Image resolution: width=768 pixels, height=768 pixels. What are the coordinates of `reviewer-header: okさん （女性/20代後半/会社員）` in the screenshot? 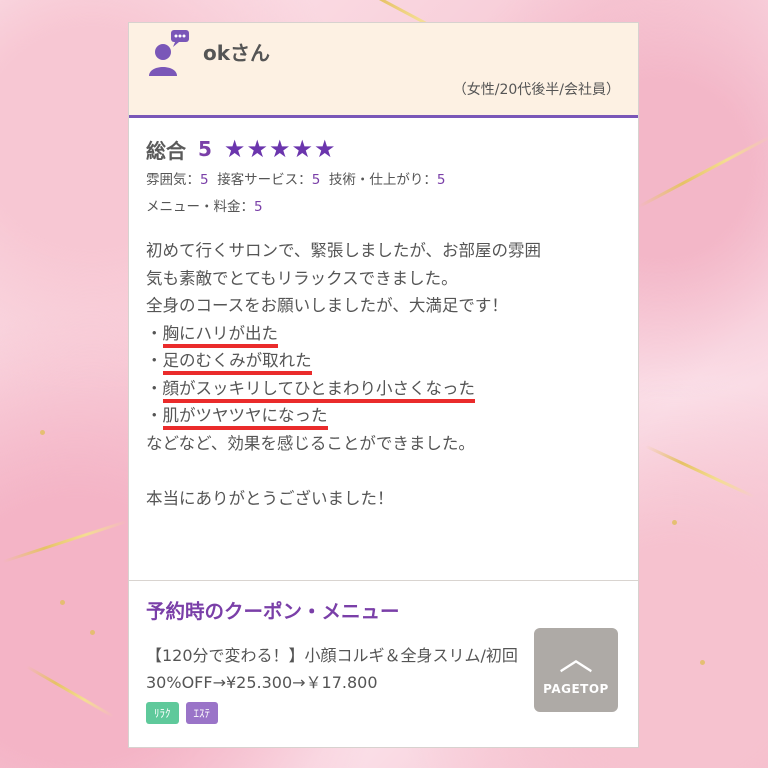 It's located at (383, 70).